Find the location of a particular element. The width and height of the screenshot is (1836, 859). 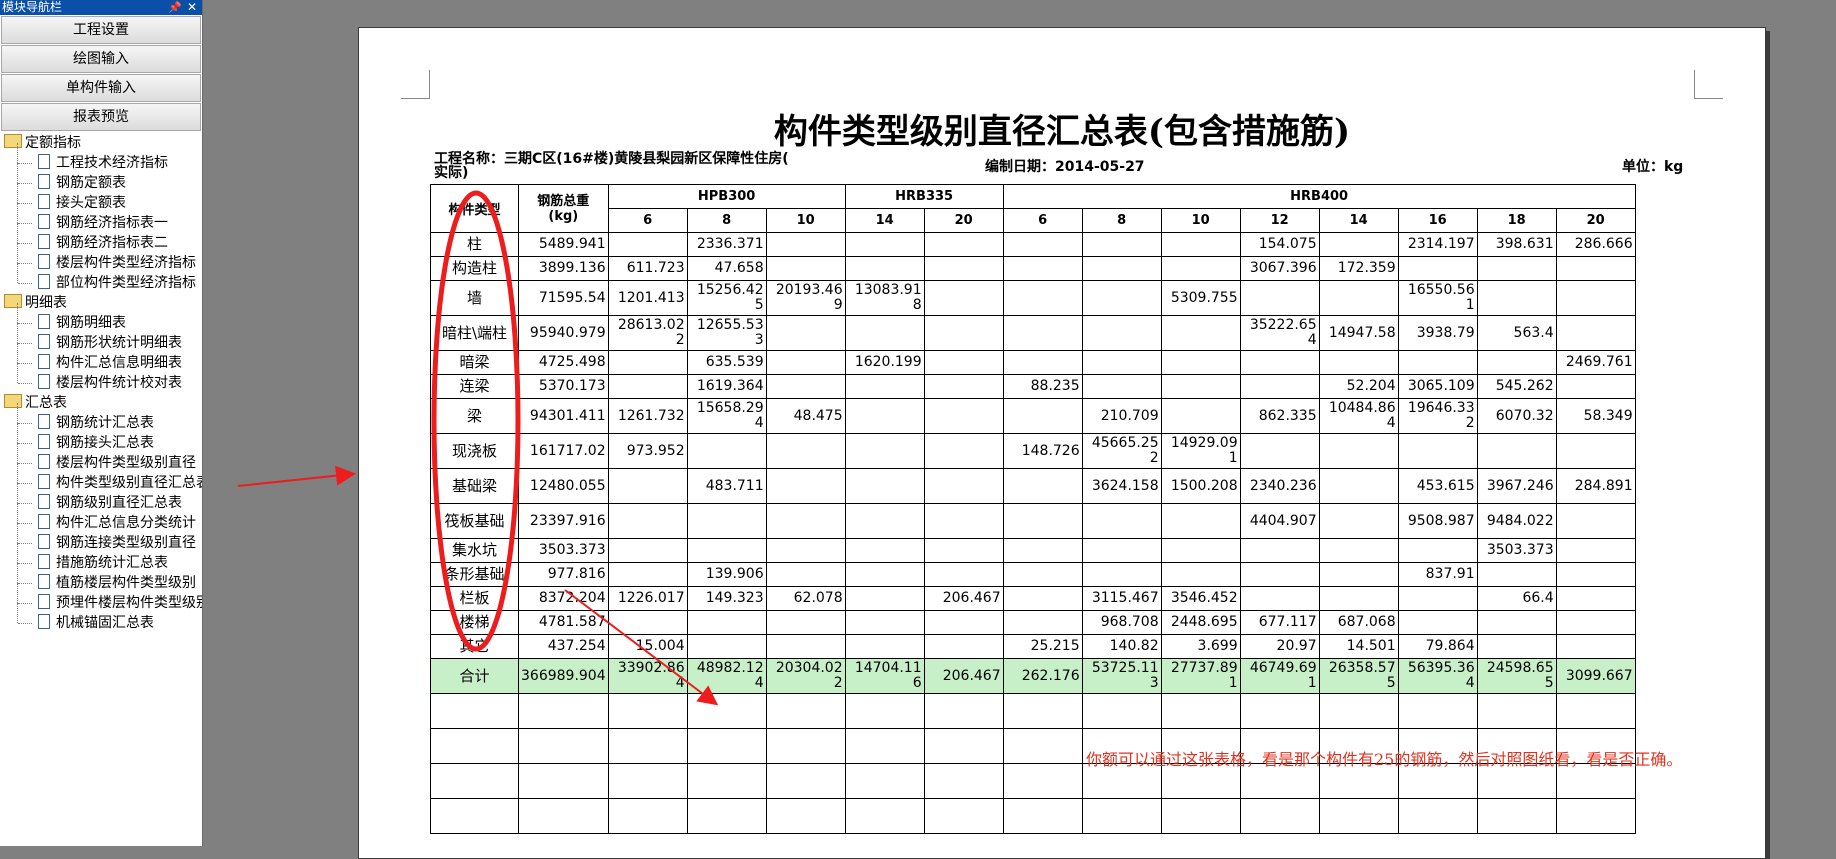

tree-folder: 明细表 is located at coordinates (35, 303).